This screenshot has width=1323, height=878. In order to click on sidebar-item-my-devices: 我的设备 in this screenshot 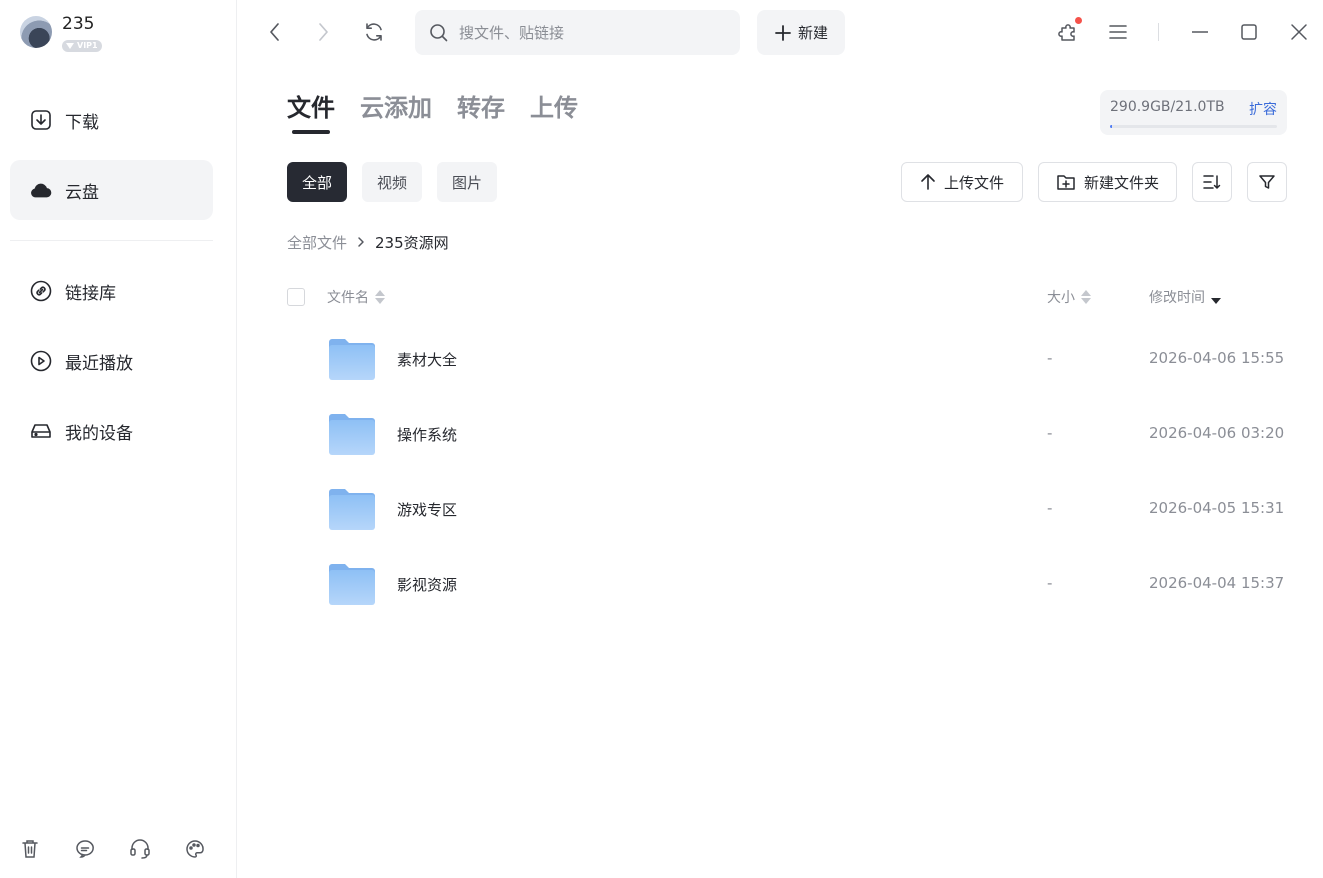, I will do `click(111, 431)`.